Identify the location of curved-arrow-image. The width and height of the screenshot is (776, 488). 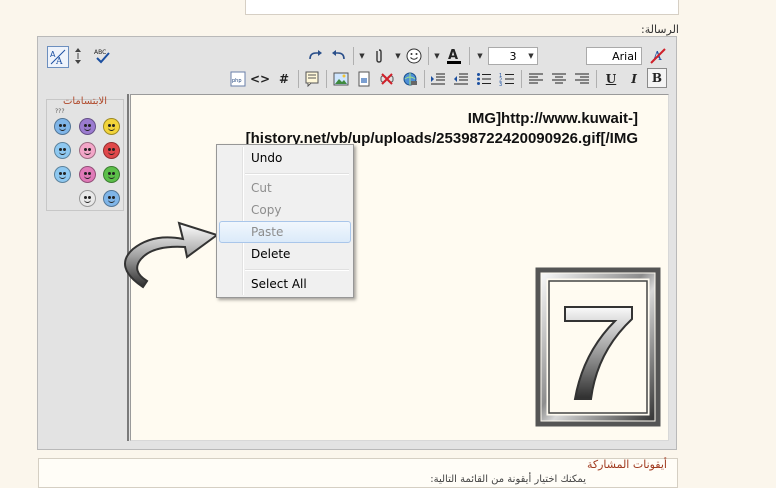
(172, 255).